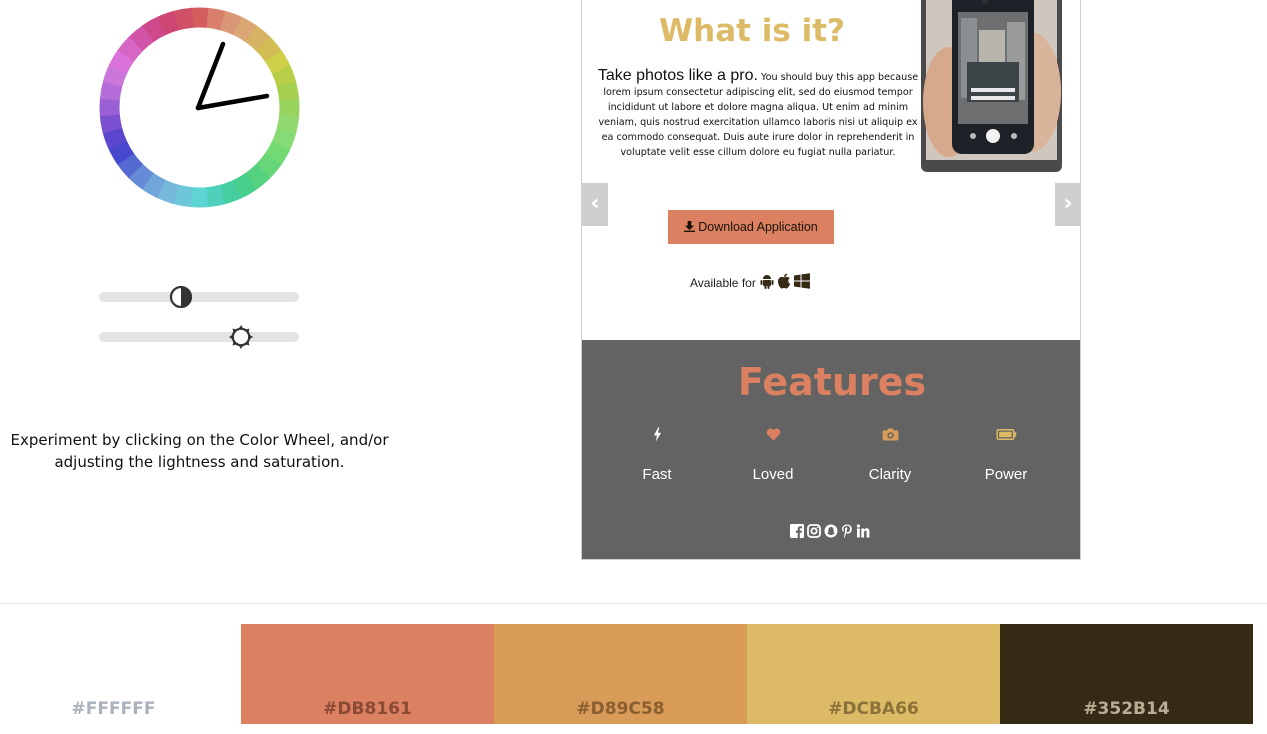 This screenshot has height=734, width=1267. What do you see at coordinates (773, 434) in the screenshot?
I see `heart-icon` at bounding box center [773, 434].